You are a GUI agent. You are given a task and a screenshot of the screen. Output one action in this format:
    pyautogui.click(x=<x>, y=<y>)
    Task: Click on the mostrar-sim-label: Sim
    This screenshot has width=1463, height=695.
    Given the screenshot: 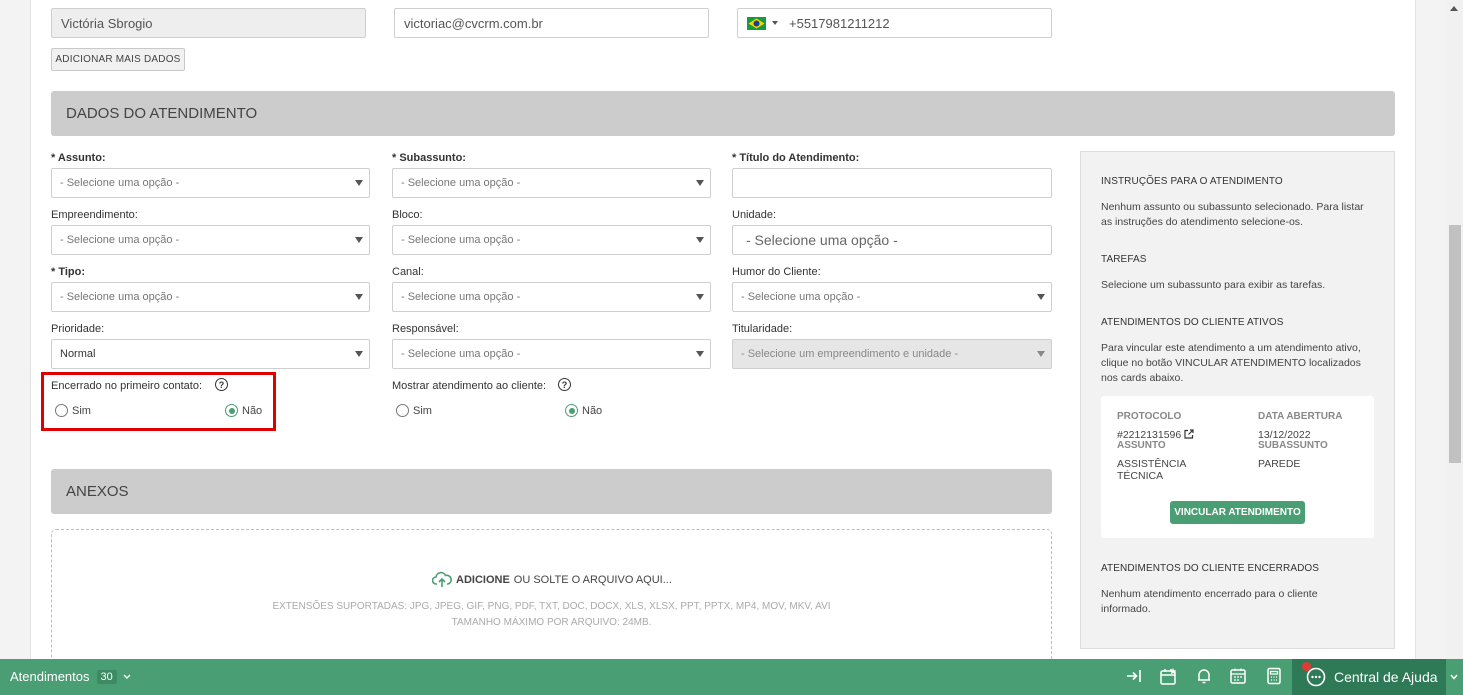 What is the action you would take?
    pyautogui.click(x=422, y=411)
    